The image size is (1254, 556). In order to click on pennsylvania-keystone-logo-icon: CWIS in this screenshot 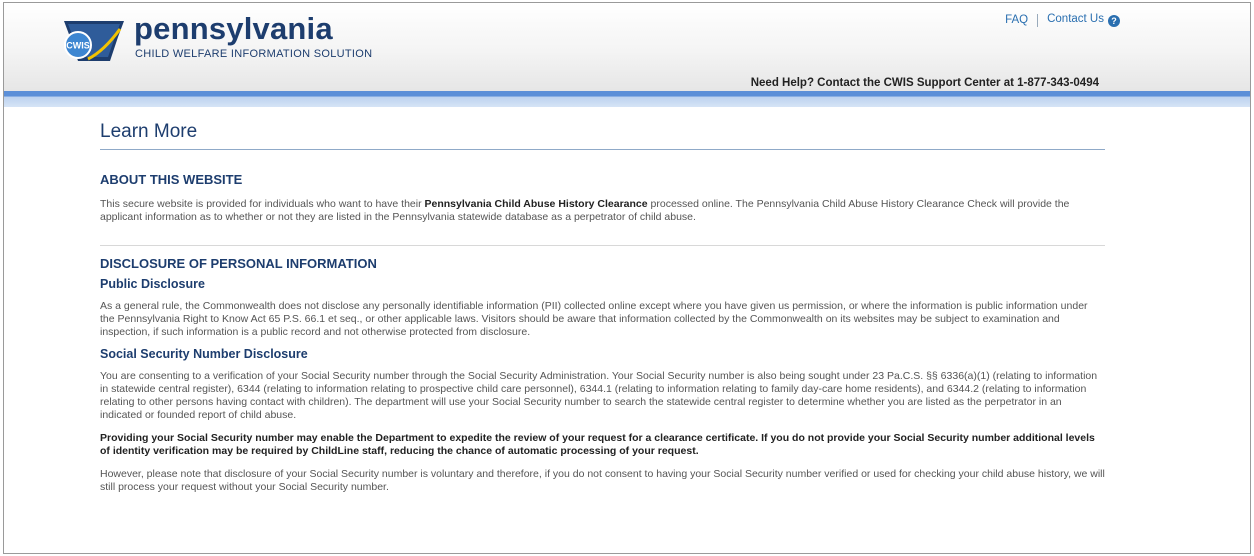, I will do `click(94, 41)`.